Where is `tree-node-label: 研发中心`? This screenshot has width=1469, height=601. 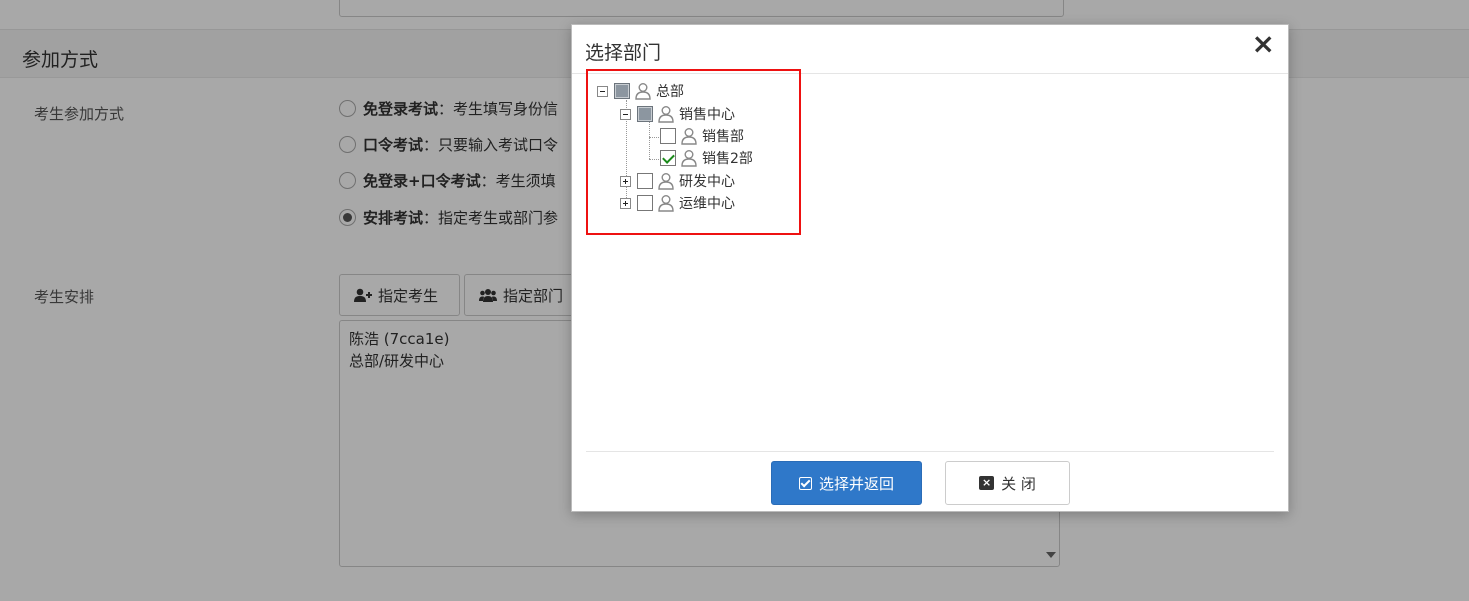 tree-node-label: 研发中心 is located at coordinates (707, 182).